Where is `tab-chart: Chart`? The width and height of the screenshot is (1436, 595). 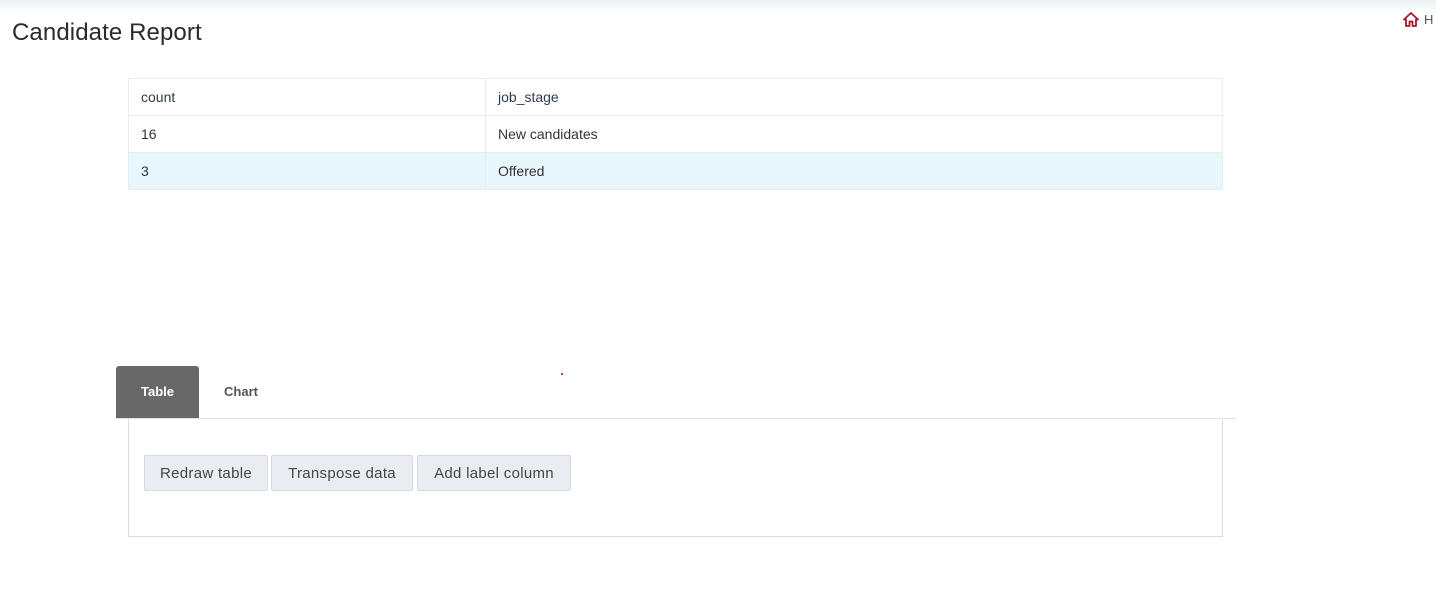 tab-chart: Chart is located at coordinates (241, 392).